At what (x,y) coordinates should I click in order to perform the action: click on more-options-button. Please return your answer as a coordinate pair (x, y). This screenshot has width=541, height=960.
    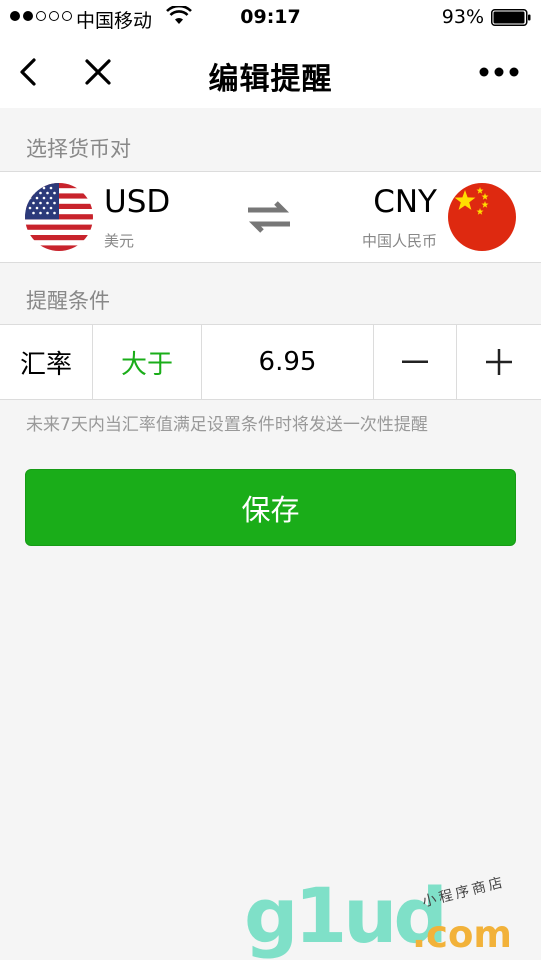
    Looking at the image, I should click on (499, 72).